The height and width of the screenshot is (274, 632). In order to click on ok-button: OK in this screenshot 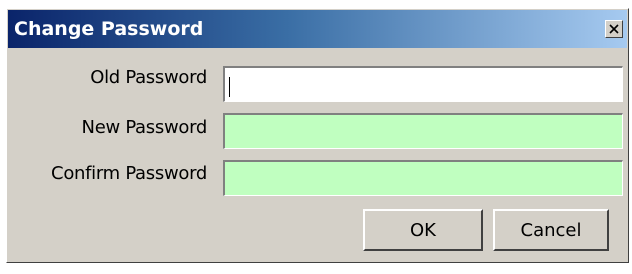, I will do `click(423, 230)`.